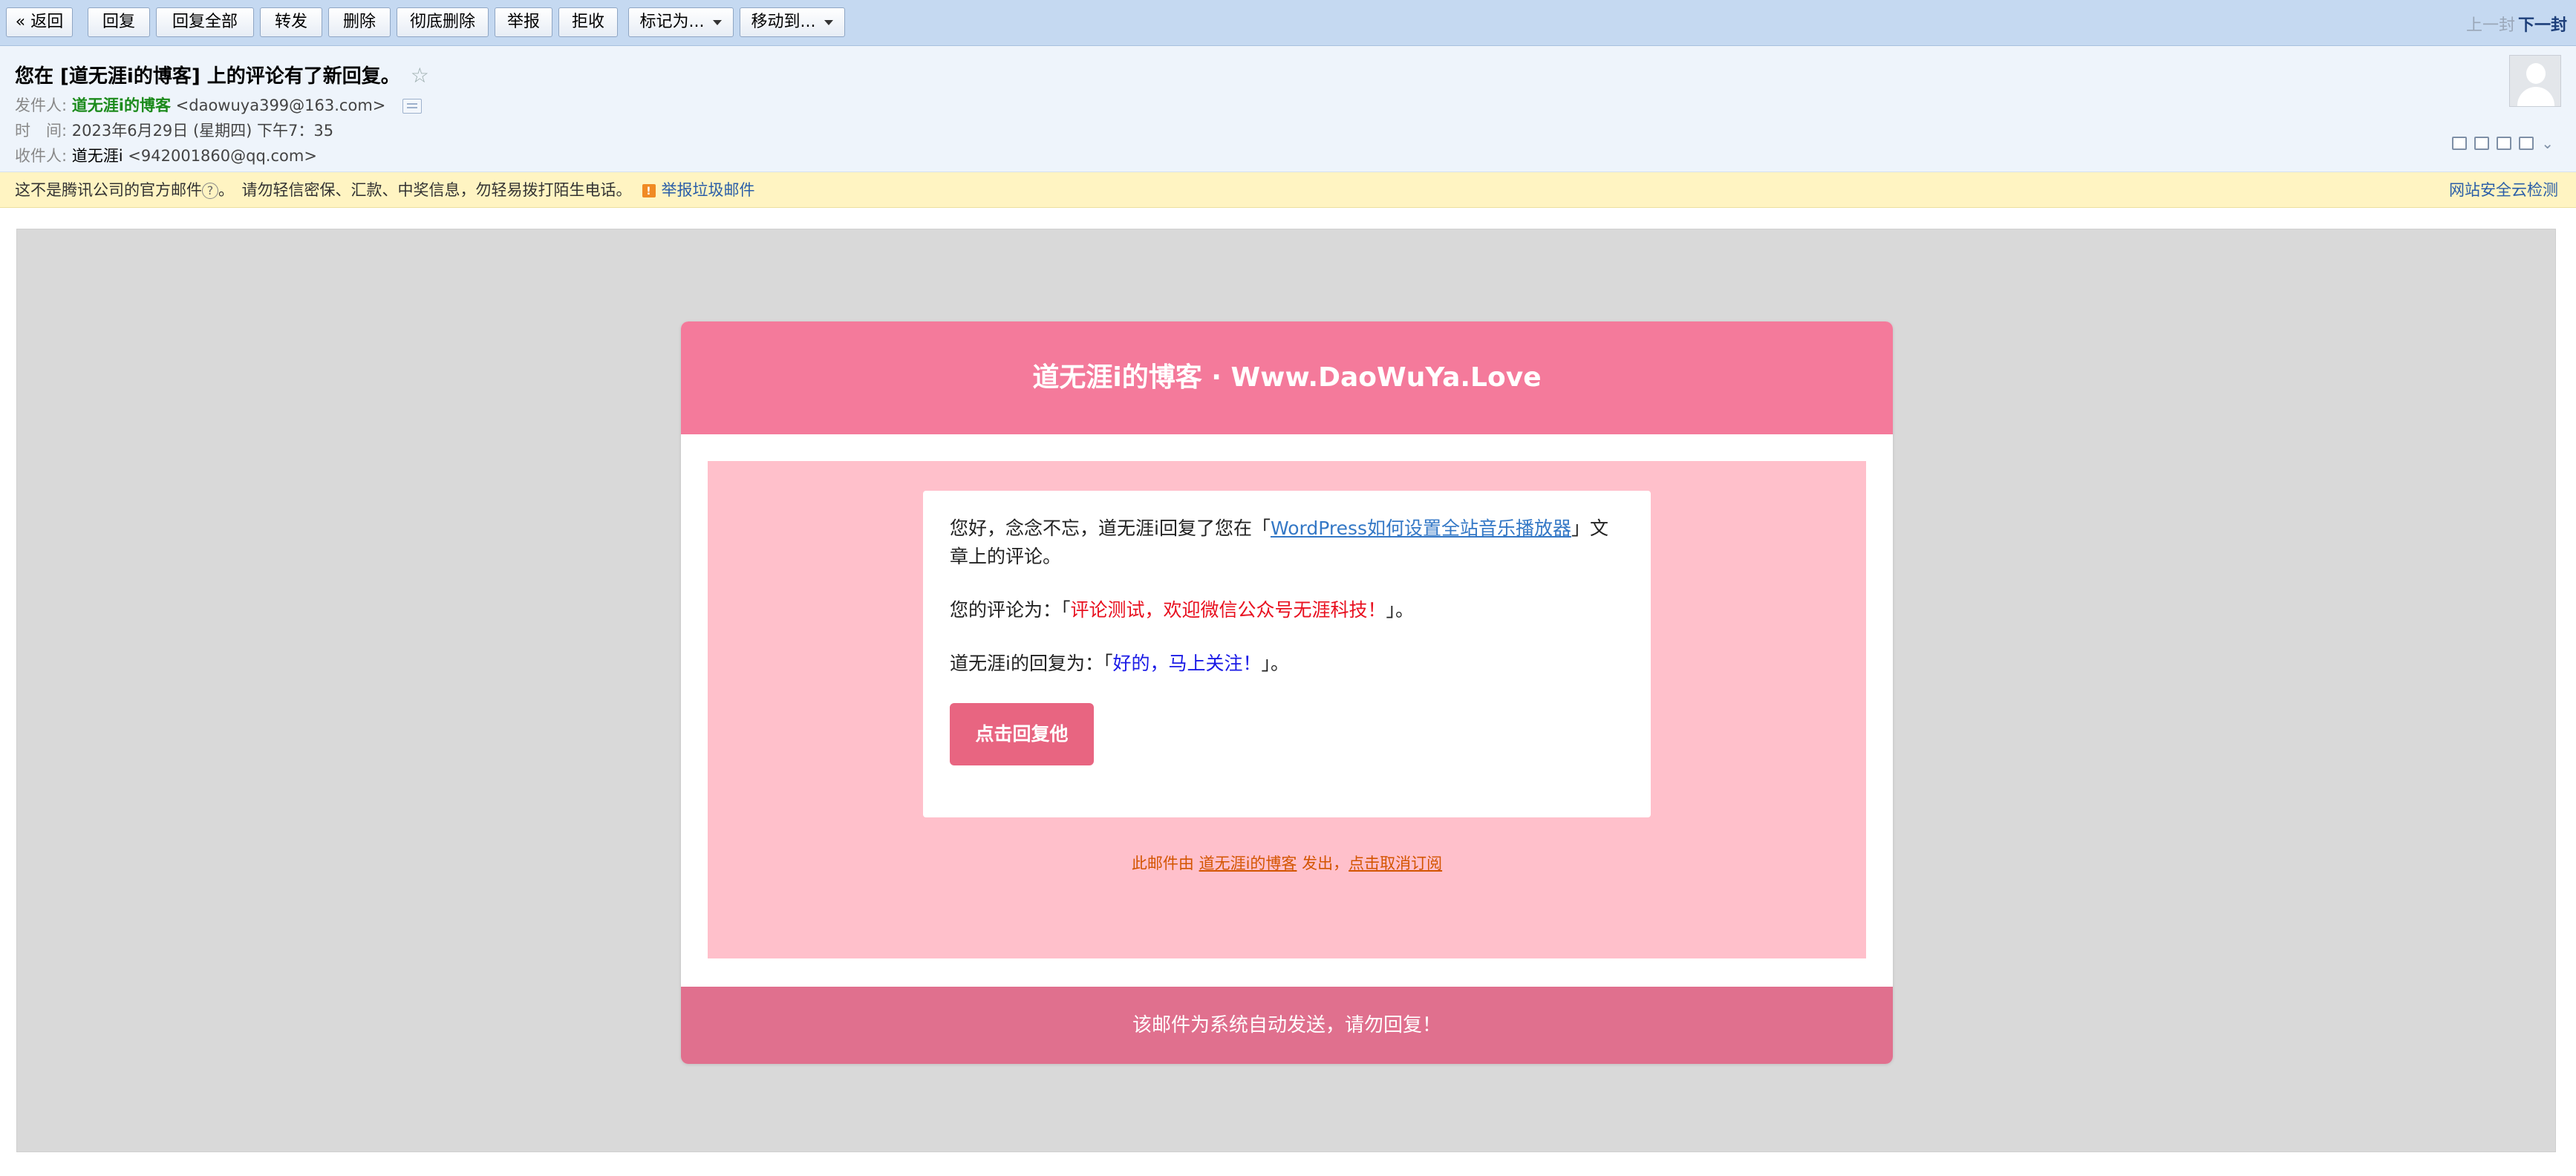 The image size is (2576, 1176). What do you see at coordinates (1323, 863) in the screenshot?
I see `footnote-middle: 发出，` at bounding box center [1323, 863].